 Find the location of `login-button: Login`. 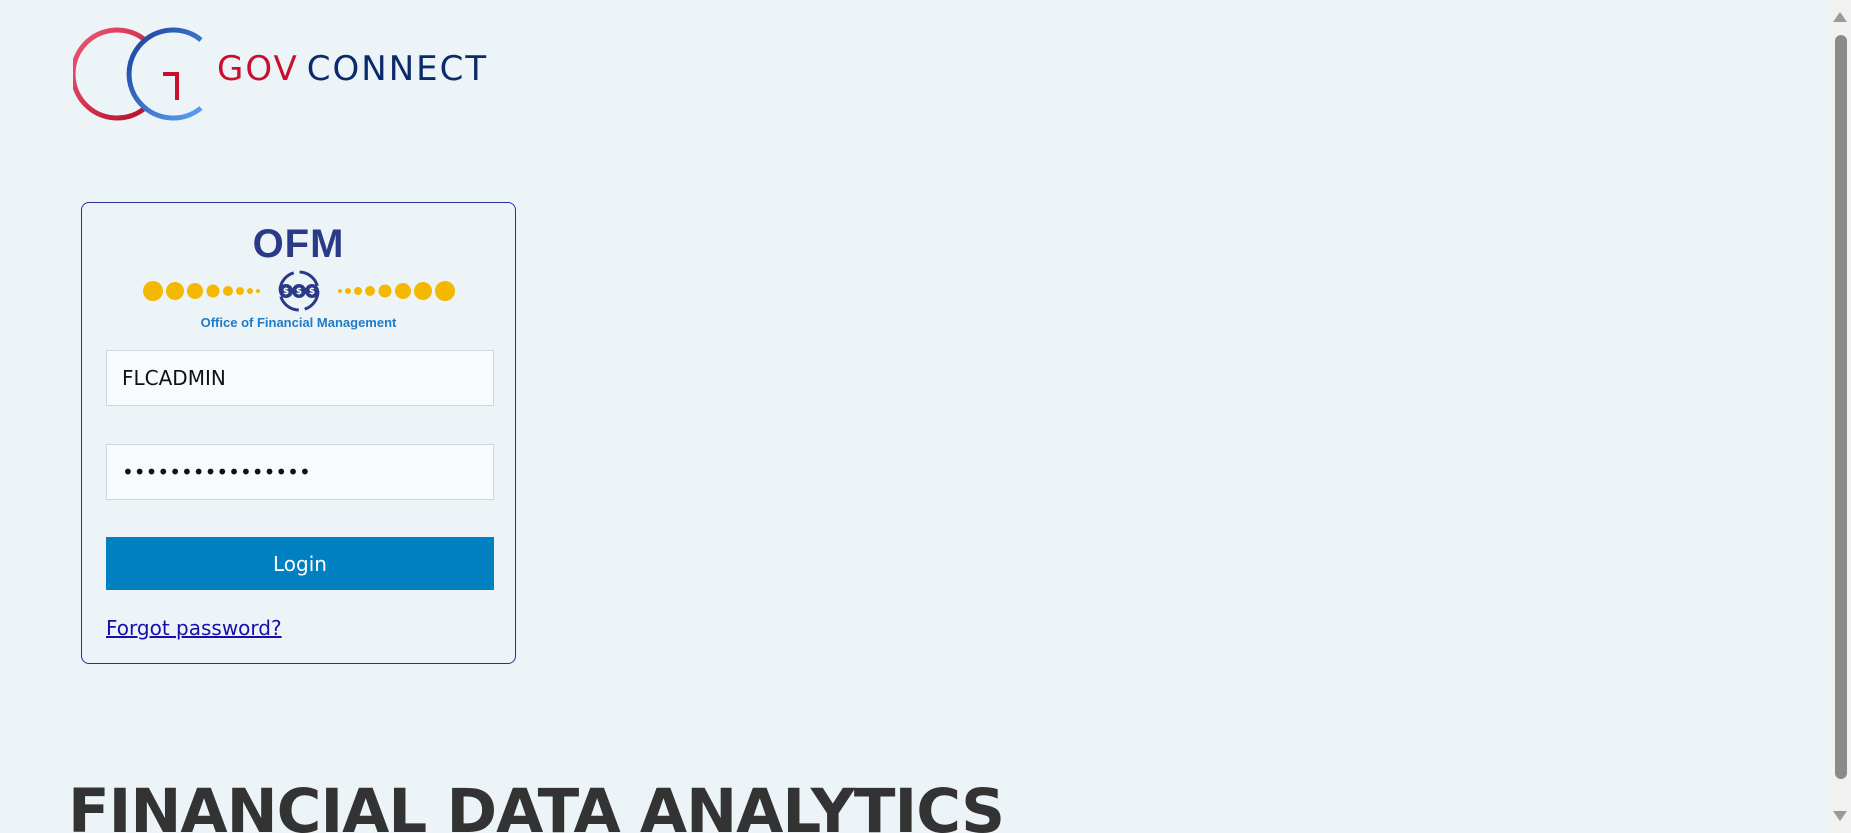

login-button: Login is located at coordinates (300, 563).